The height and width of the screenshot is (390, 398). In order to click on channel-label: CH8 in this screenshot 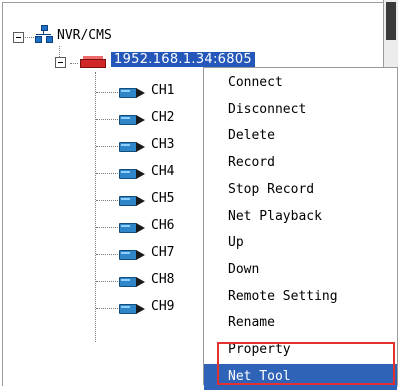, I will do `click(162, 279)`.